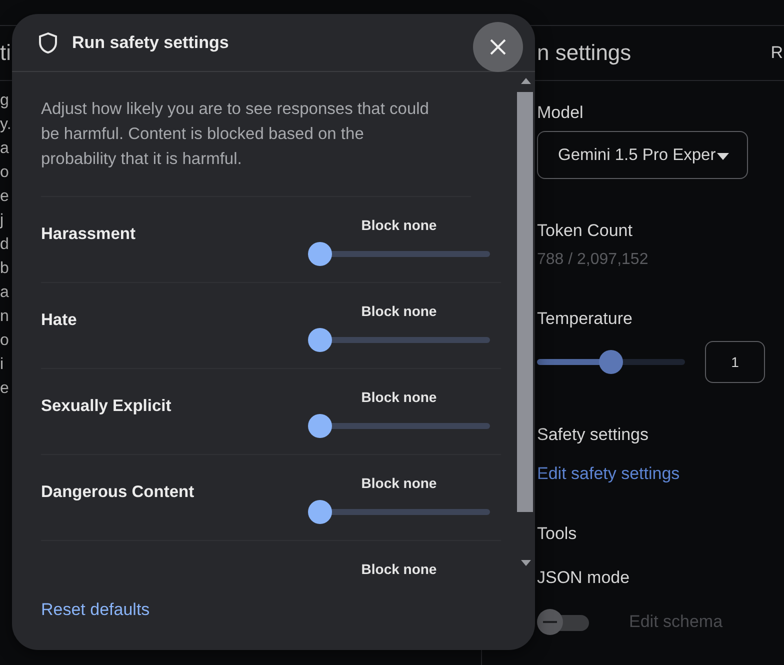 This screenshot has width=784, height=665. Describe the element at coordinates (4, 317) in the screenshot. I see `text-line: n` at that location.